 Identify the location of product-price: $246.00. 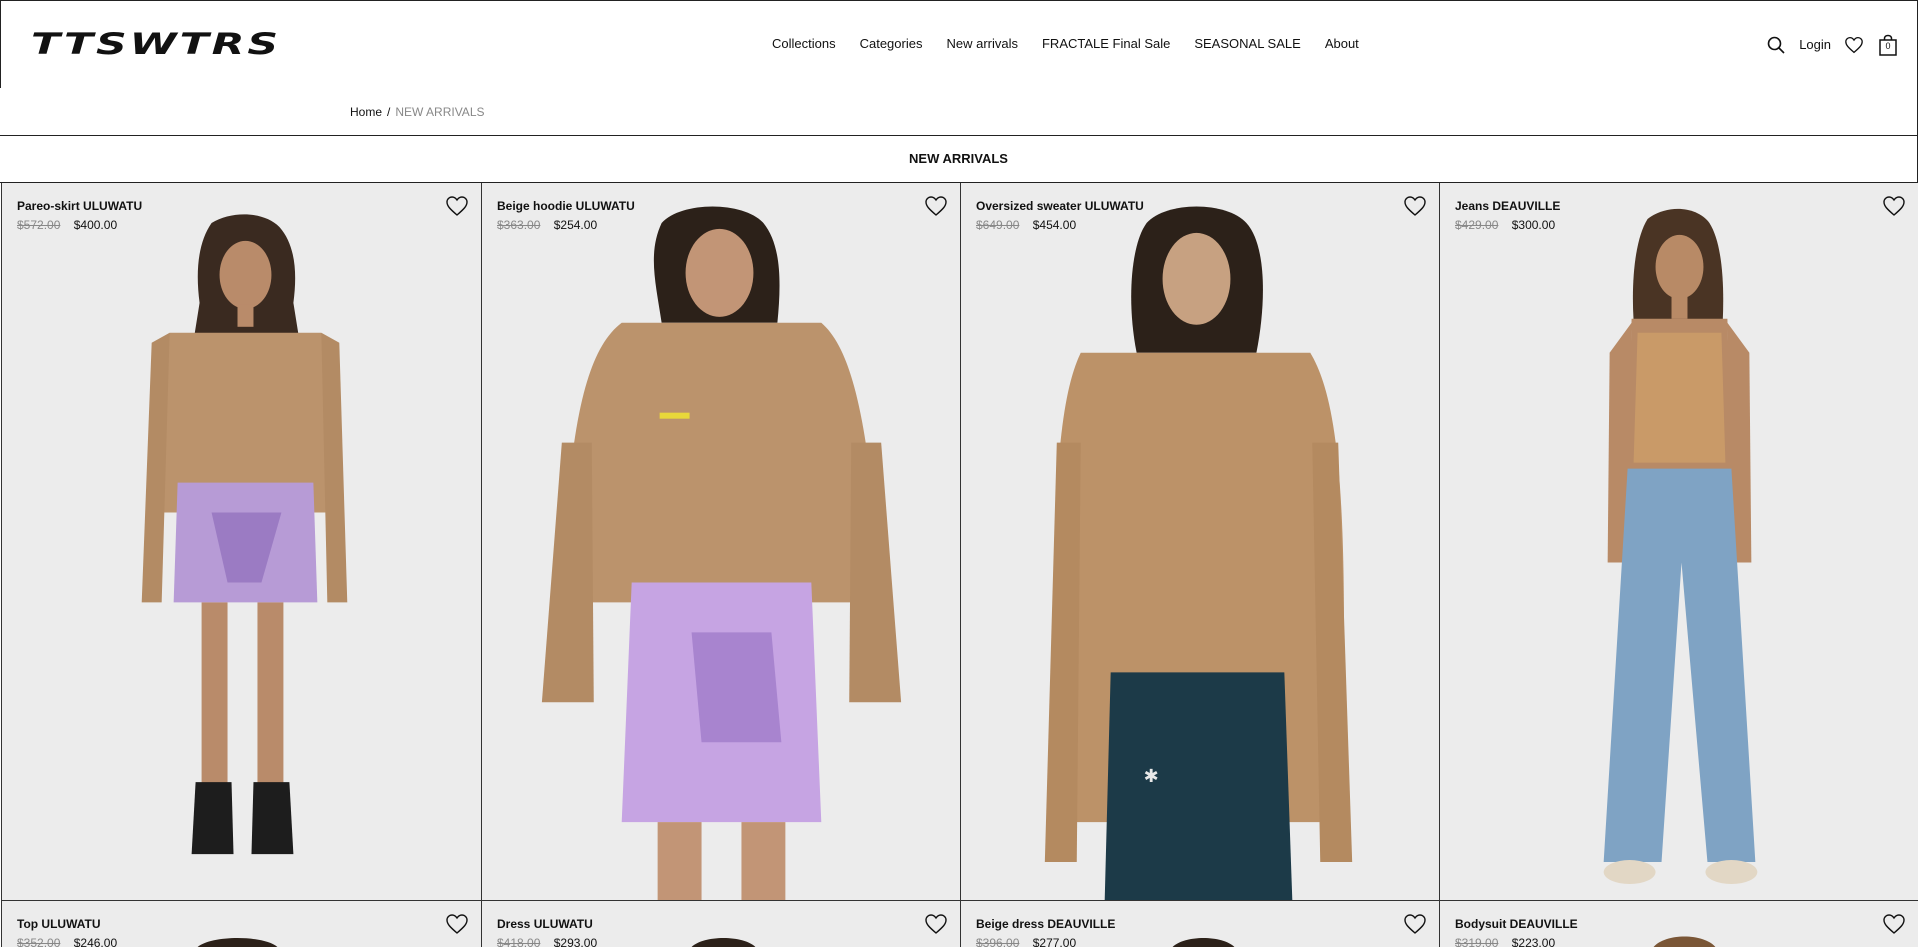
(95, 941).